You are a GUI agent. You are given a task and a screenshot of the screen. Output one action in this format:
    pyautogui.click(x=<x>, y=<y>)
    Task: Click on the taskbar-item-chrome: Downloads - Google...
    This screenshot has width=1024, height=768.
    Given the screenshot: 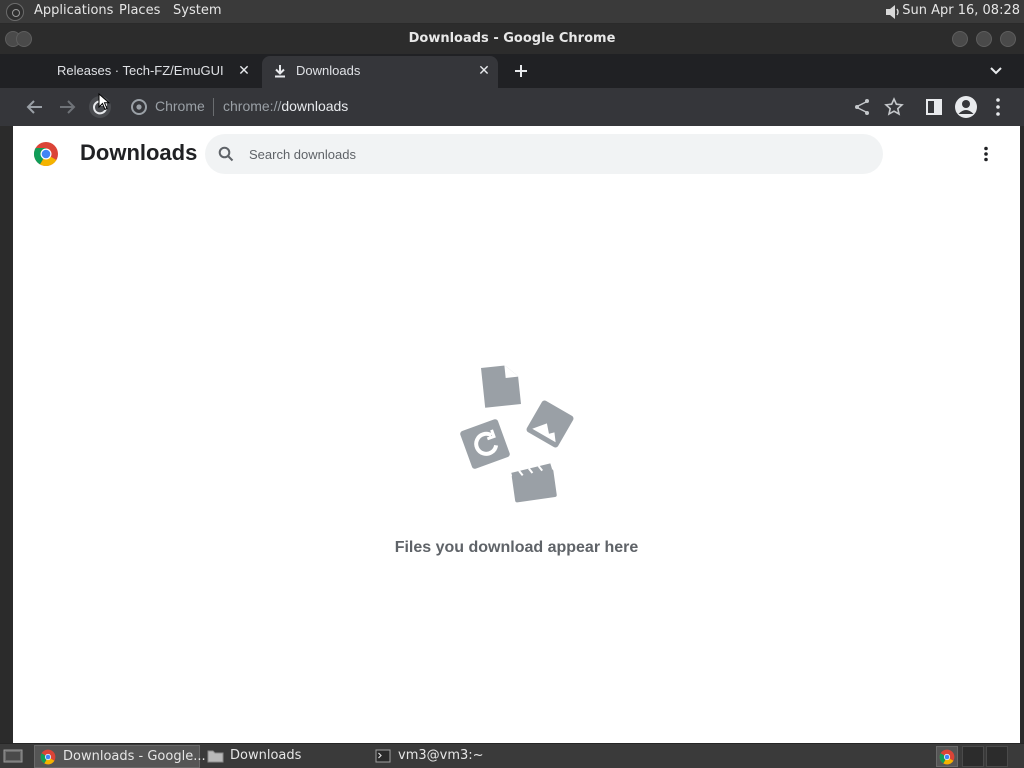 What is the action you would take?
    pyautogui.click(x=120, y=756)
    